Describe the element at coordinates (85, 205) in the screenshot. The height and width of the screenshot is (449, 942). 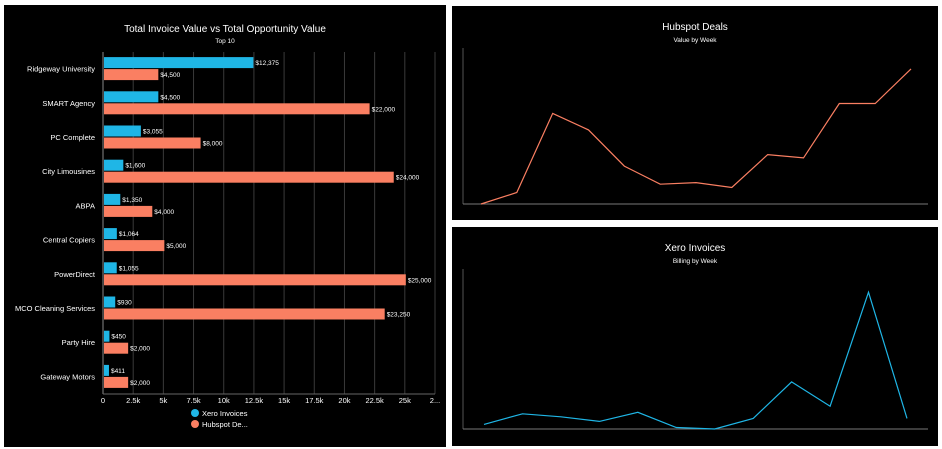
I see `category-label: ABPA` at that location.